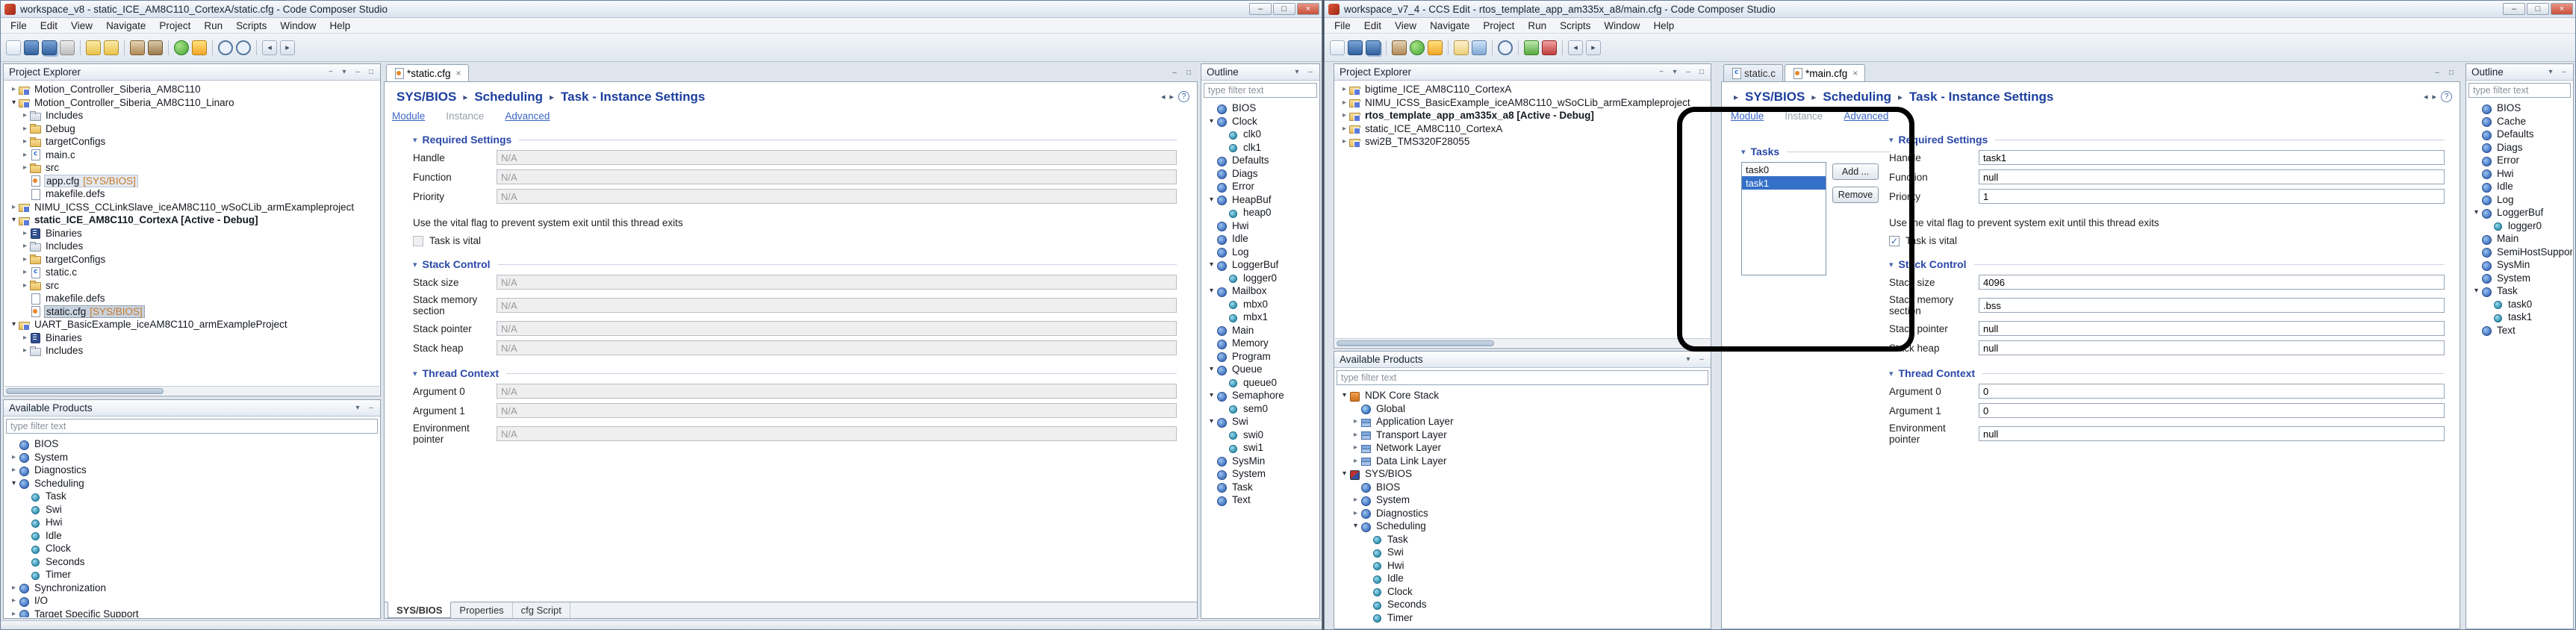 This screenshot has height=630, width=2576. What do you see at coordinates (1522, 618) in the screenshot?
I see `tree-item: Timer` at bounding box center [1522, 618].